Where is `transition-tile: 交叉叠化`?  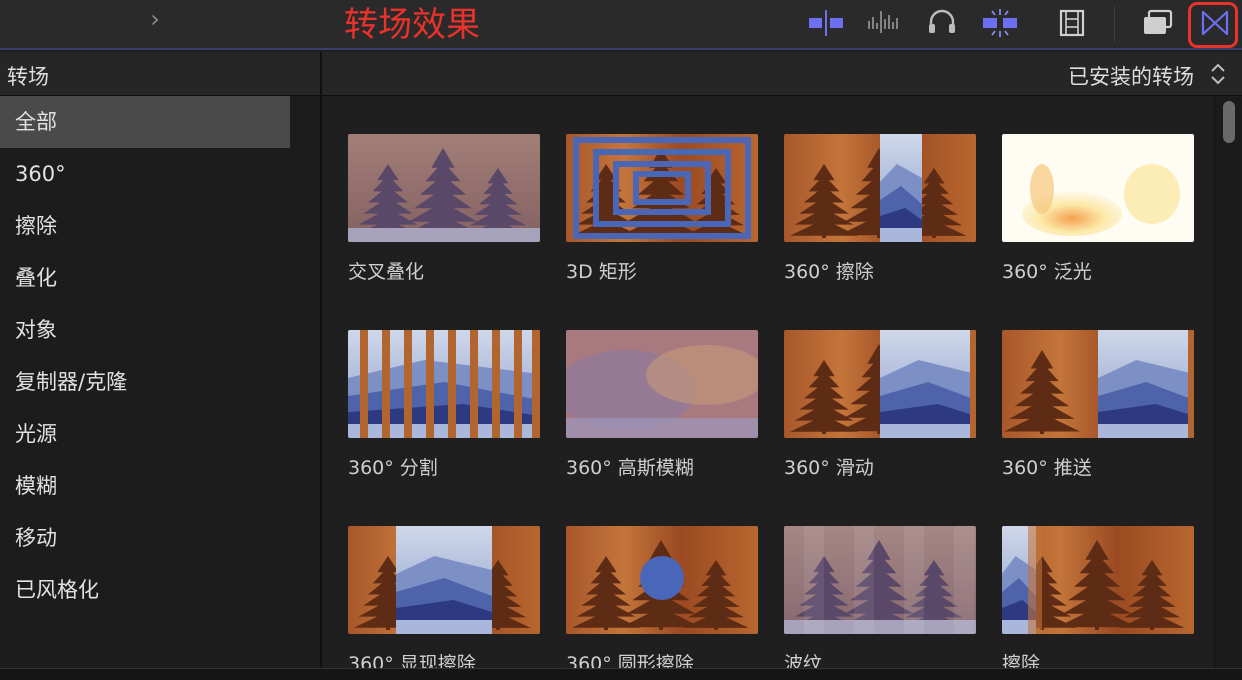 transition-tile: 交叉叠化 is located at coordinates (444, 209).